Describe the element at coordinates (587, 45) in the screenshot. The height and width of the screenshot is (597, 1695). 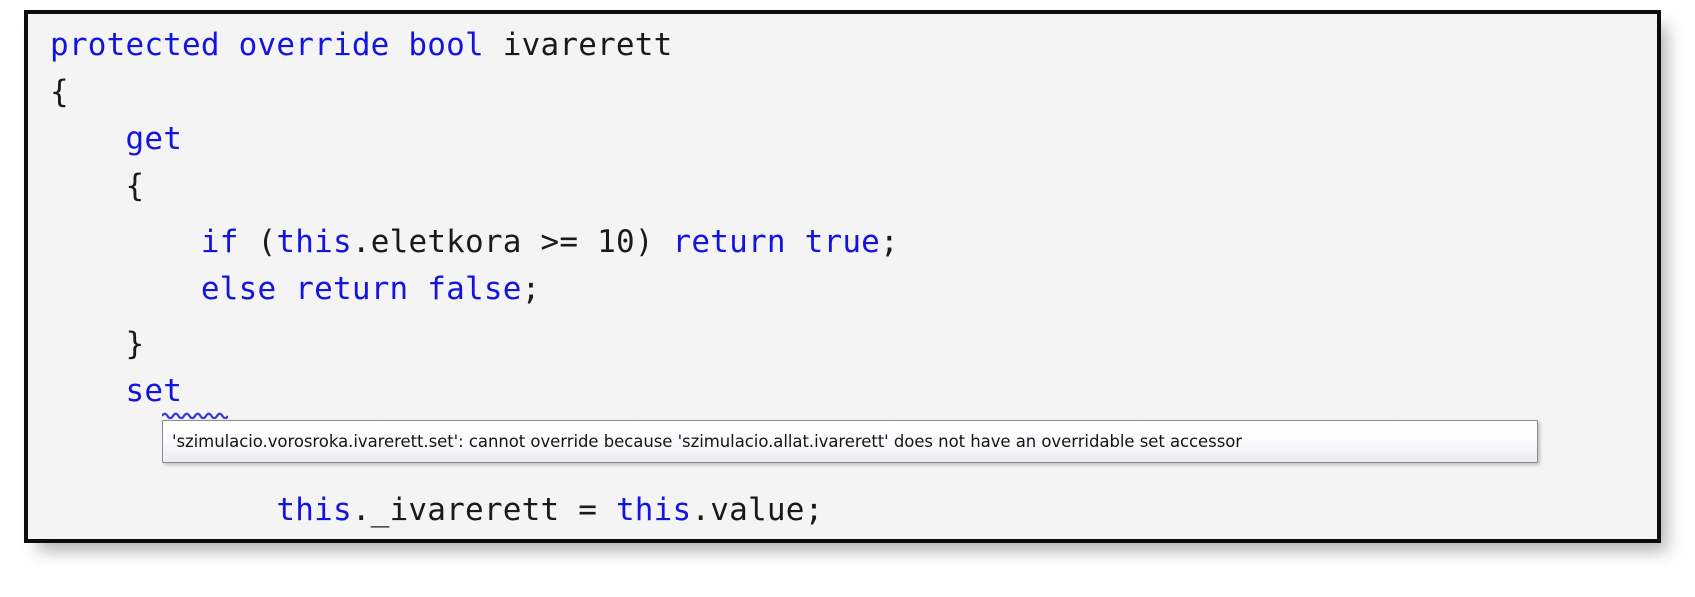
I see `code-token-identifier: ivarerett` at that location.